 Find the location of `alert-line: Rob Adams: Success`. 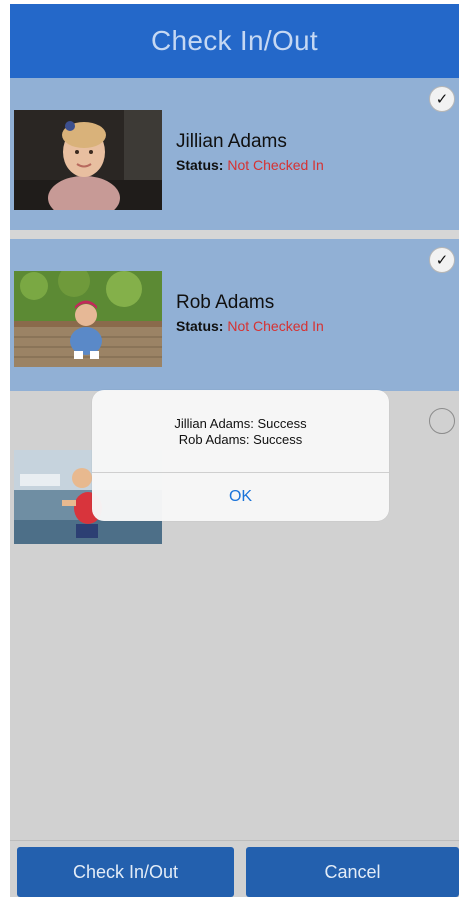

alert-line: Rob Adams: Success is located at coordinates (240, 439).